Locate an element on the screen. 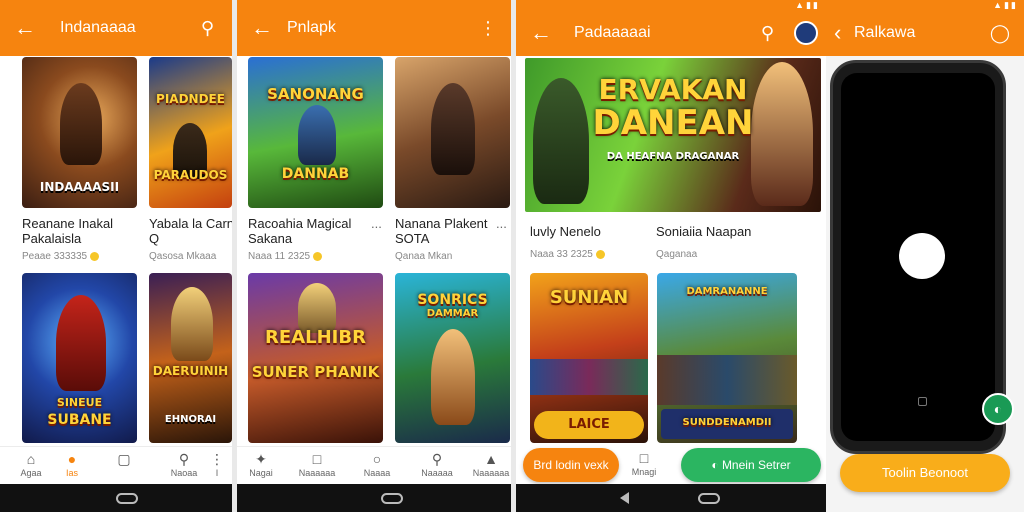 Image resolution: width=1024 pixels, height=512 pixels. bottom-nav: ✦ Nagai □ Naaaaaa ○ Naaaa ⚲ Naaaaa ▲ Naaaaaa is located at coordinates (374, 465).